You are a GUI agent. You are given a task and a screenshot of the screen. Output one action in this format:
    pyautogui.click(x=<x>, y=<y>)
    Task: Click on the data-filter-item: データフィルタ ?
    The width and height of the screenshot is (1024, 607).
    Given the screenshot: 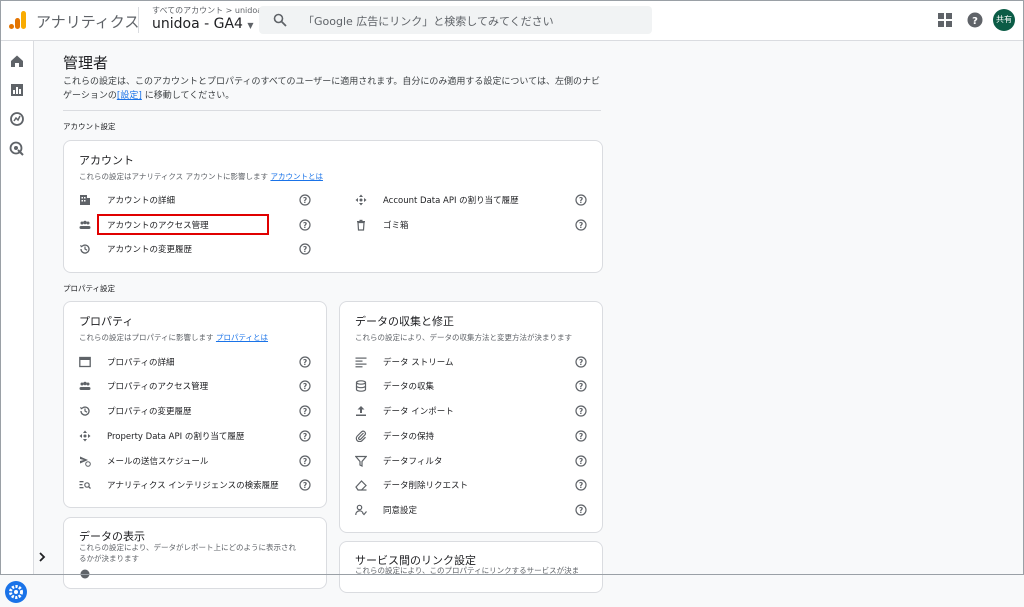 What is the action you would take?
    pyautogui.click(x=471, y=461)
    